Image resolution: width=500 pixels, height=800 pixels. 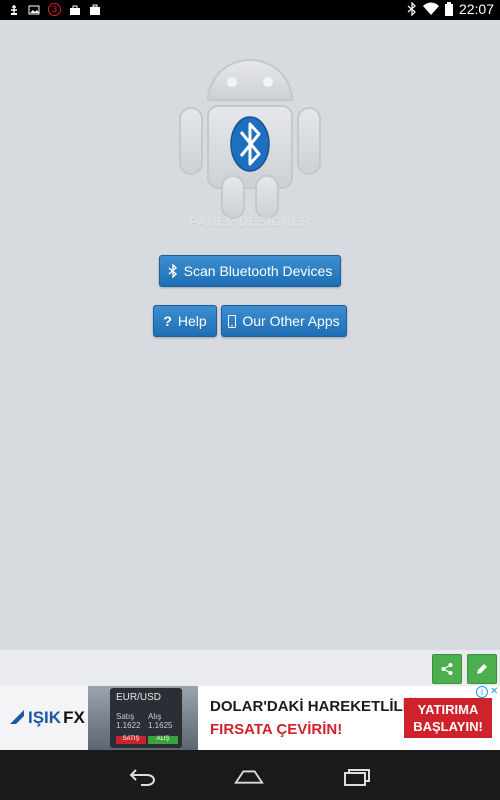 What do you see at coordinates (482, 692) in the screenshot?
I see `ad-info-icon: i` at bounding box center [482, 692].